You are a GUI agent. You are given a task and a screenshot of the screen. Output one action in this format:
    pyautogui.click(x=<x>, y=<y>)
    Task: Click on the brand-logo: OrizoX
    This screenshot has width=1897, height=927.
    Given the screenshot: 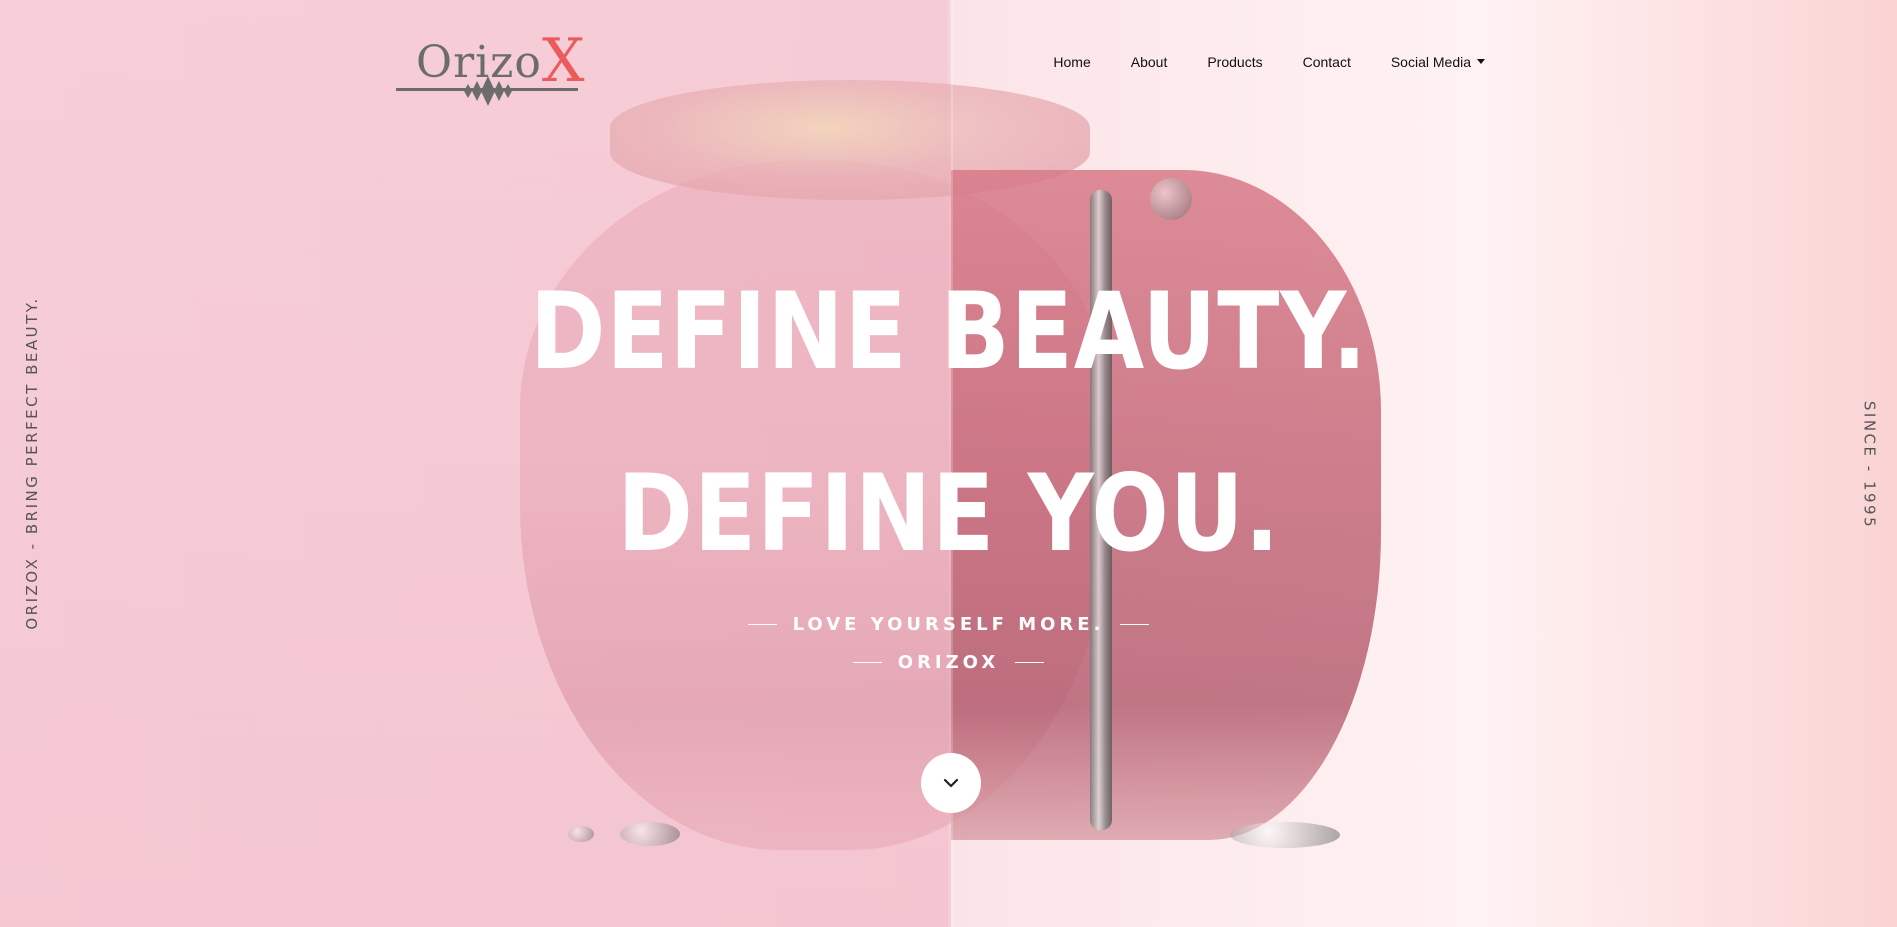 What is the action you would take?
    pyautogui.click(x=490, y=64)
    